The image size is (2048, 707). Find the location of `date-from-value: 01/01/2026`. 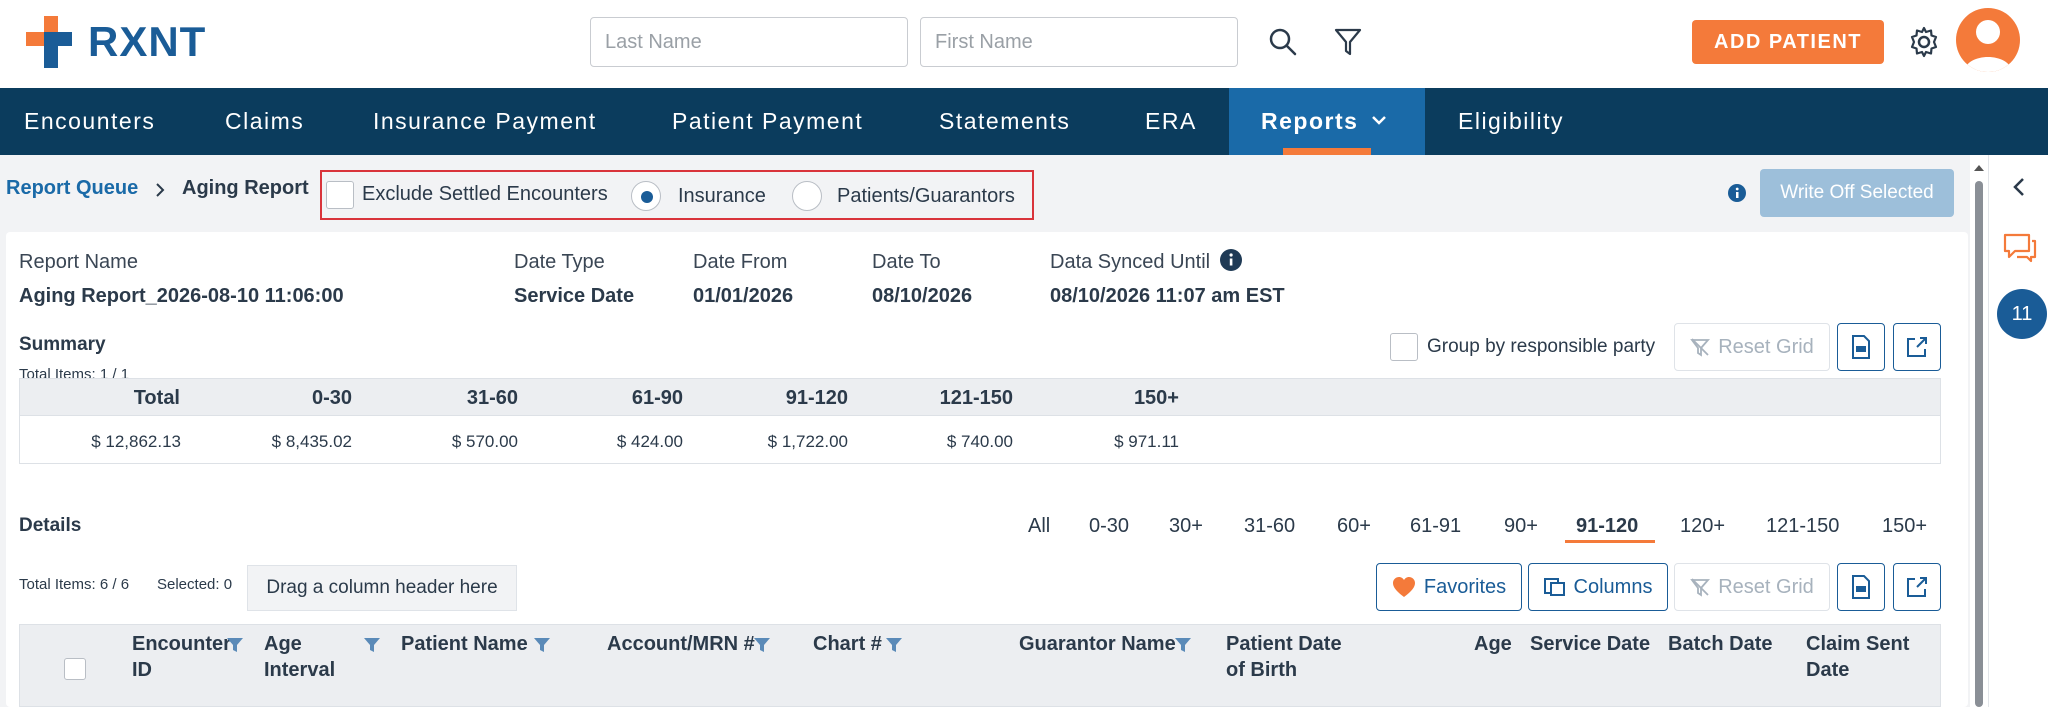

date-from-value: 01/01/2026 is located at coordinates (743, 296).